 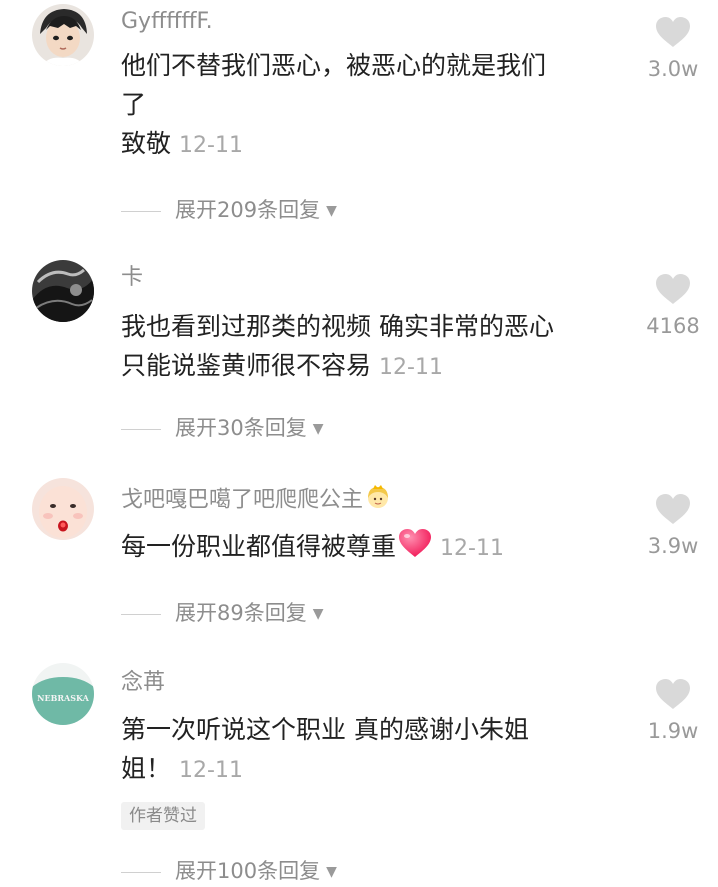 What do you see at coordinates (146, 143) in the screenshot?
I see `comment-line: 致敬` at bounding box center [146, 143].